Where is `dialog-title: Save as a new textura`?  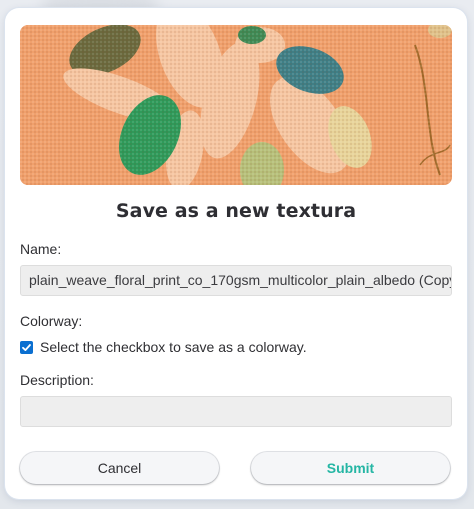 dialog-title: Save as a new textura is located at coordinates (236, 211).